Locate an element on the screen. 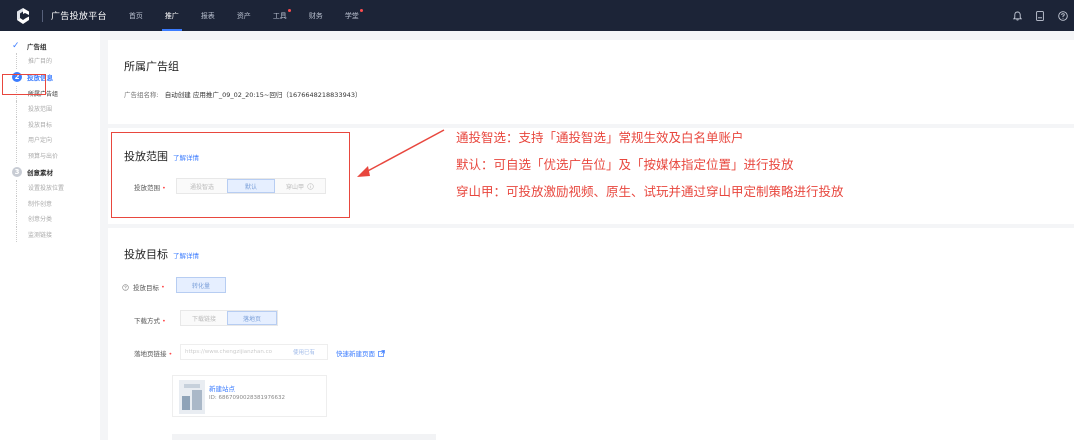  use-existing-button: 使用已有 is located at coordinates (304, 352).